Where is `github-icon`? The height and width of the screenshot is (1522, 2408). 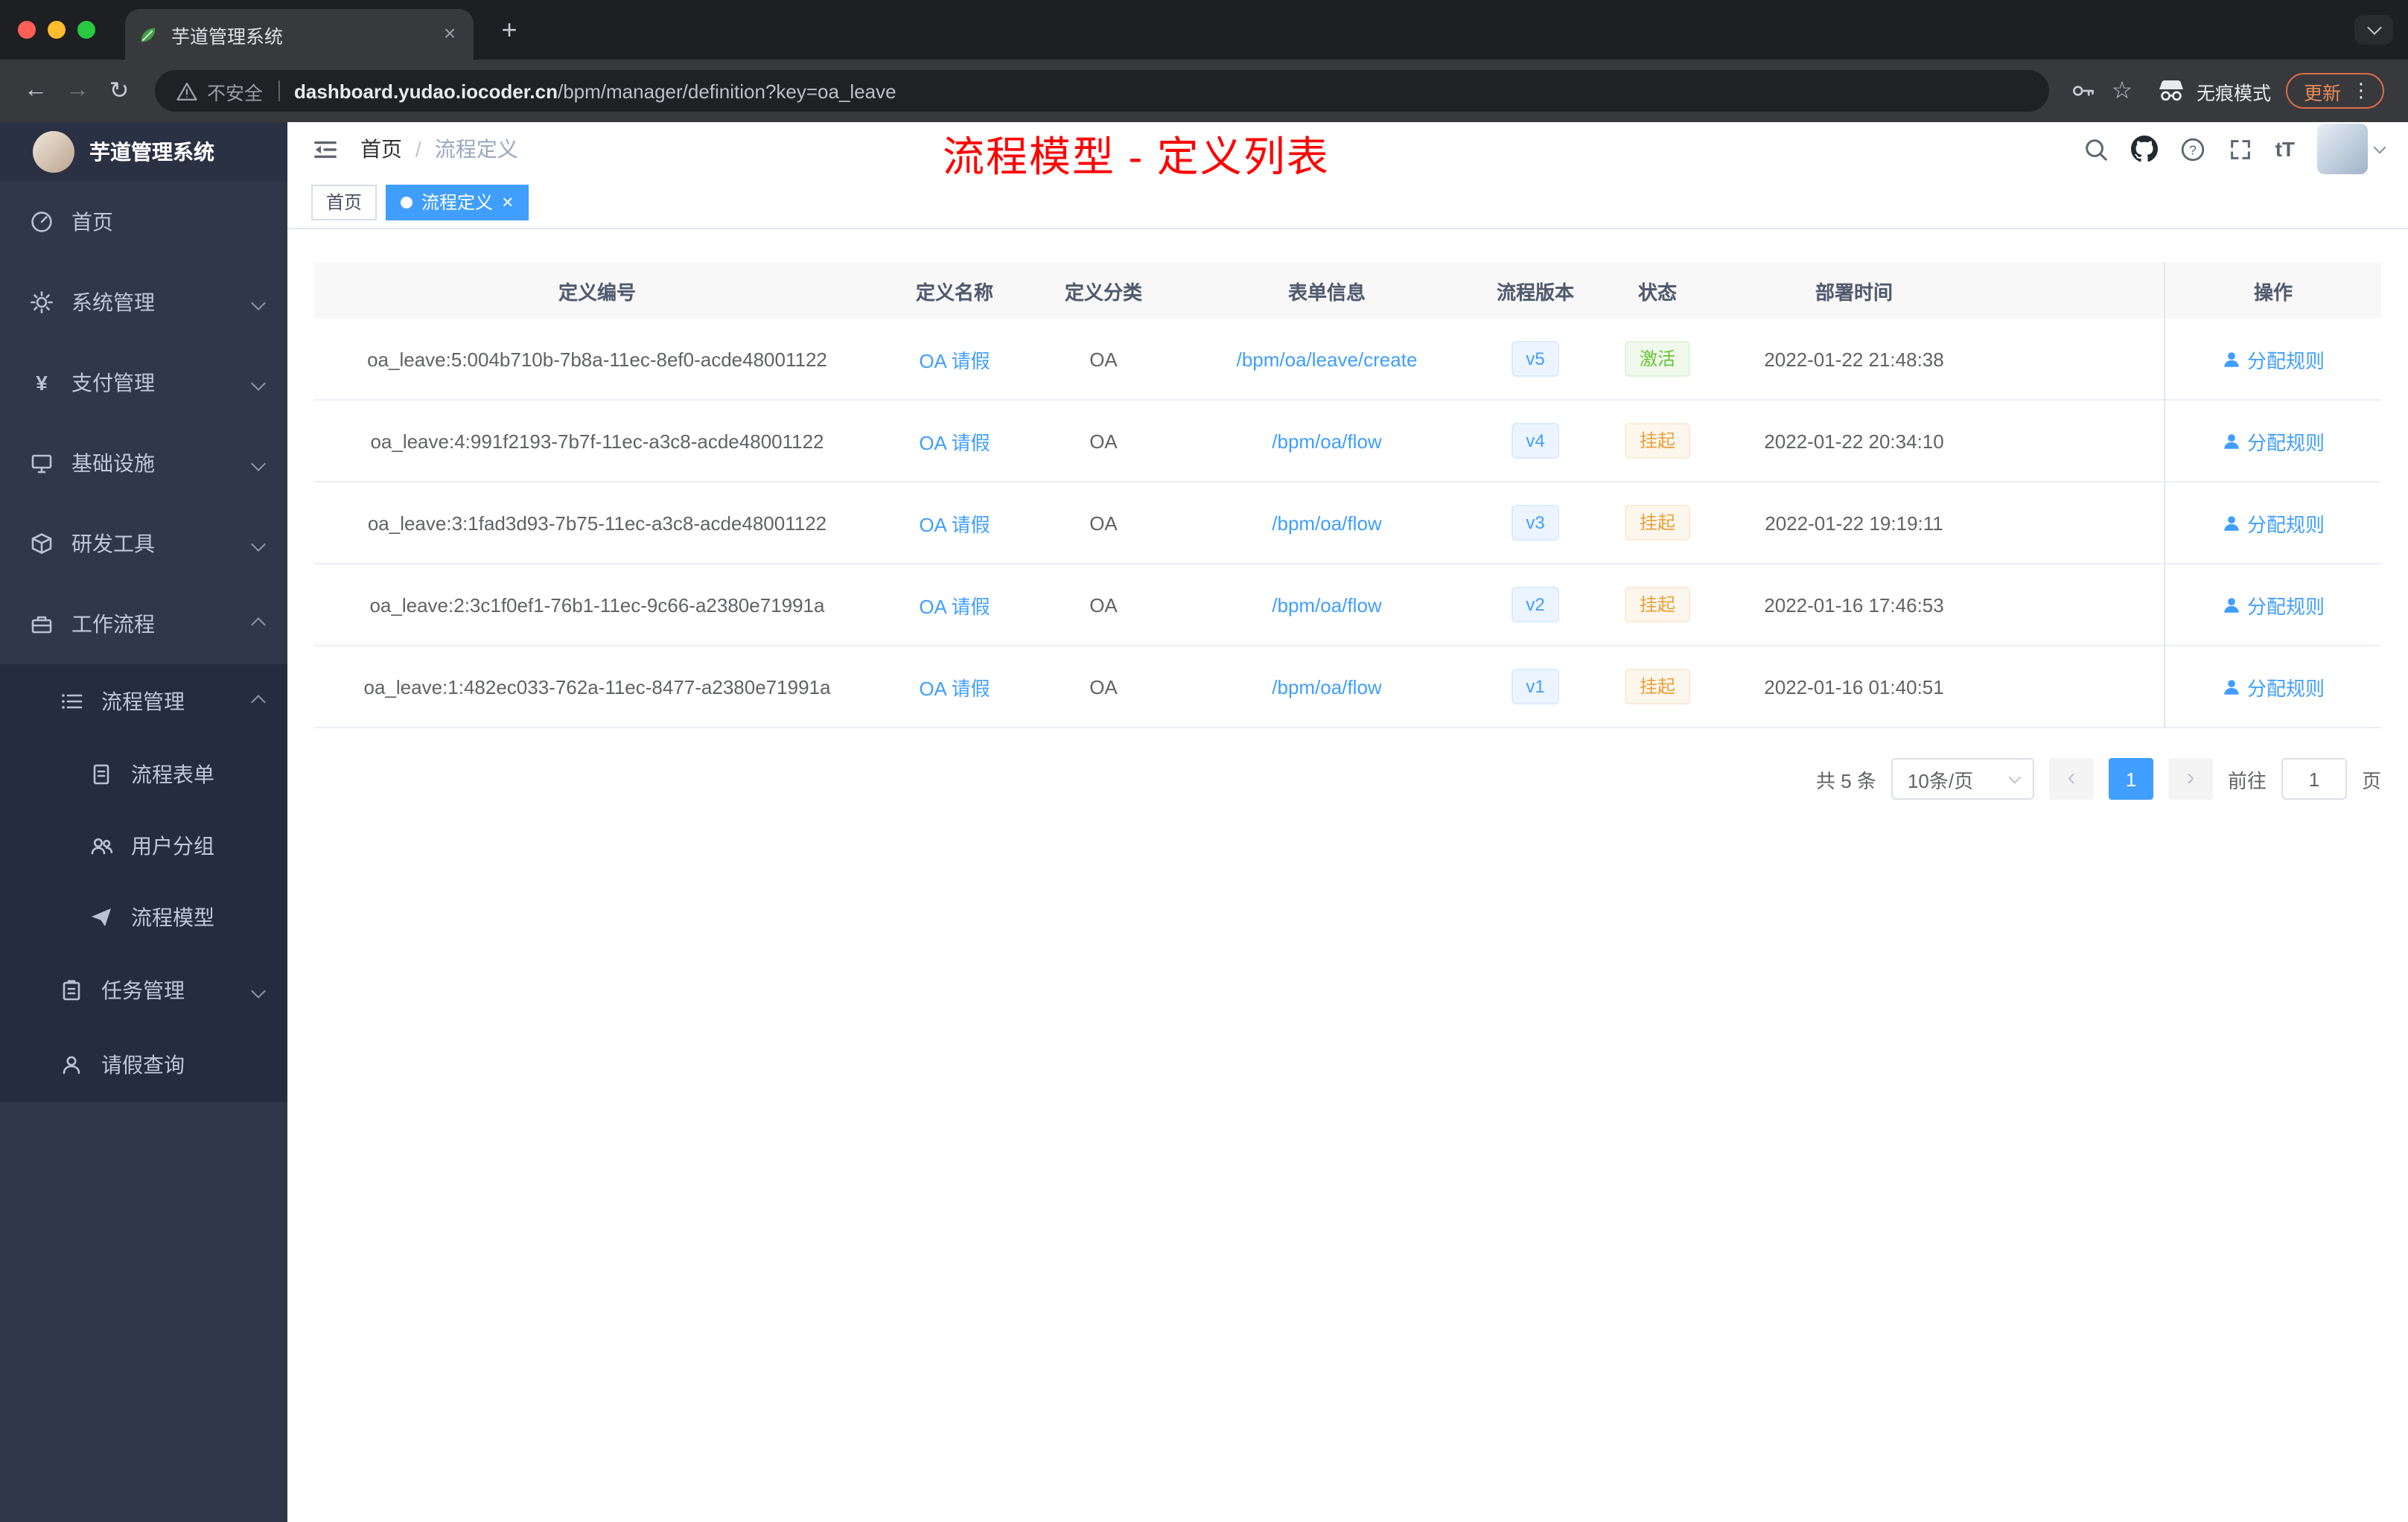 github-icon is located at coordinates (2144, 149).